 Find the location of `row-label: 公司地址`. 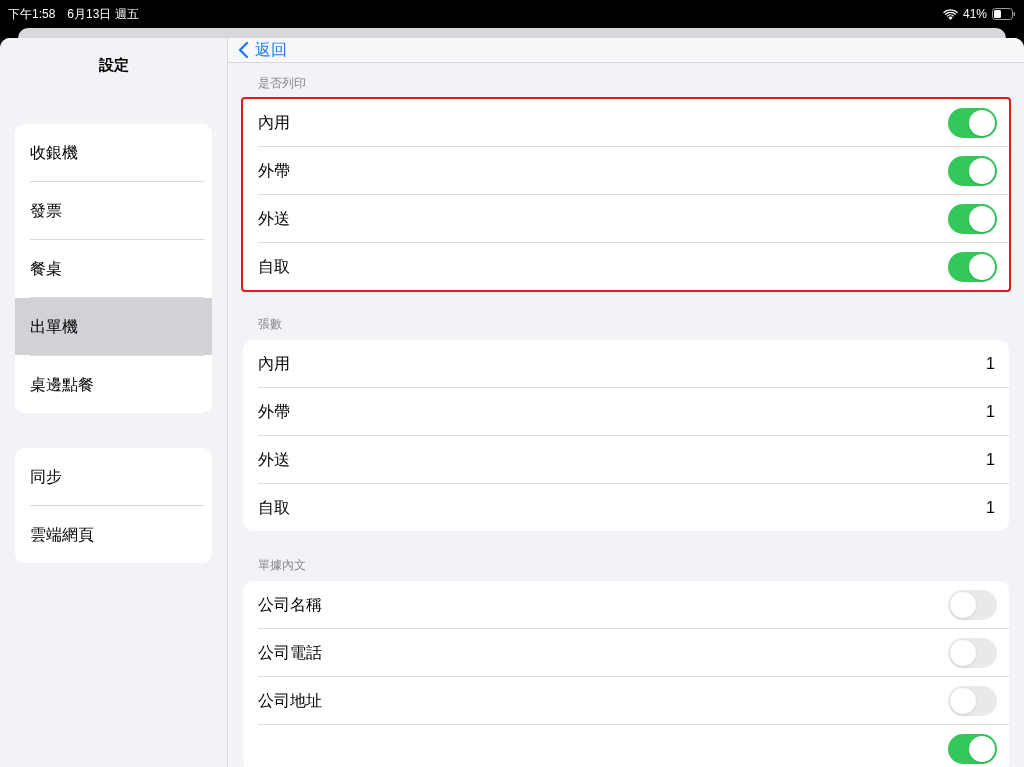

row-label: 公司地址 is located at coordinates (290, 700).